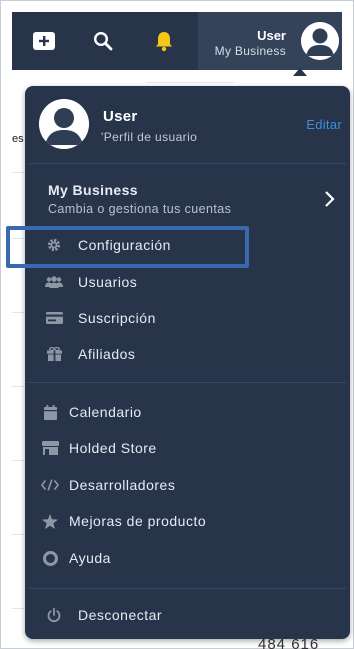  I want to click on menu-item-holded-store: Holded Store, so click(187, 448).